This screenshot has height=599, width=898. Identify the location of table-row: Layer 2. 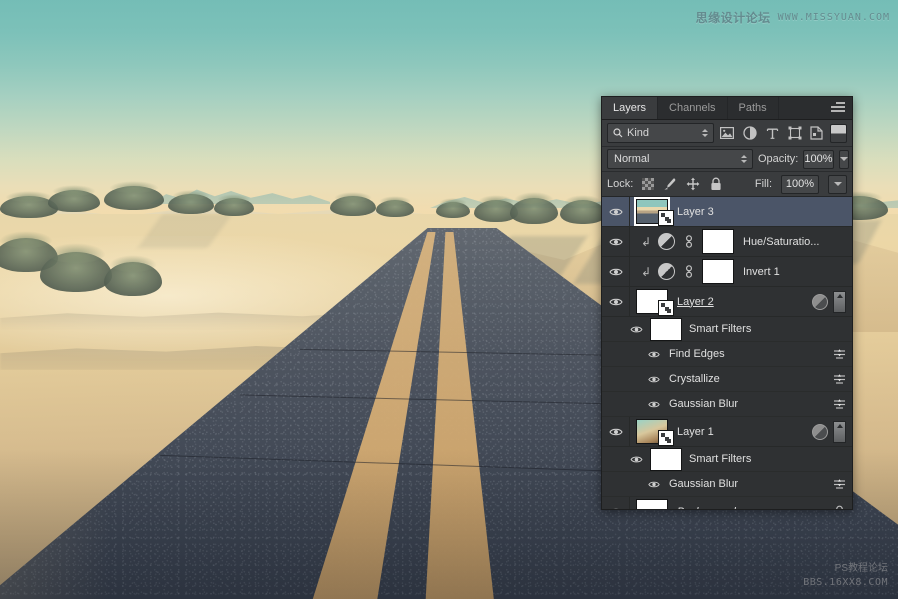
(727, 302).